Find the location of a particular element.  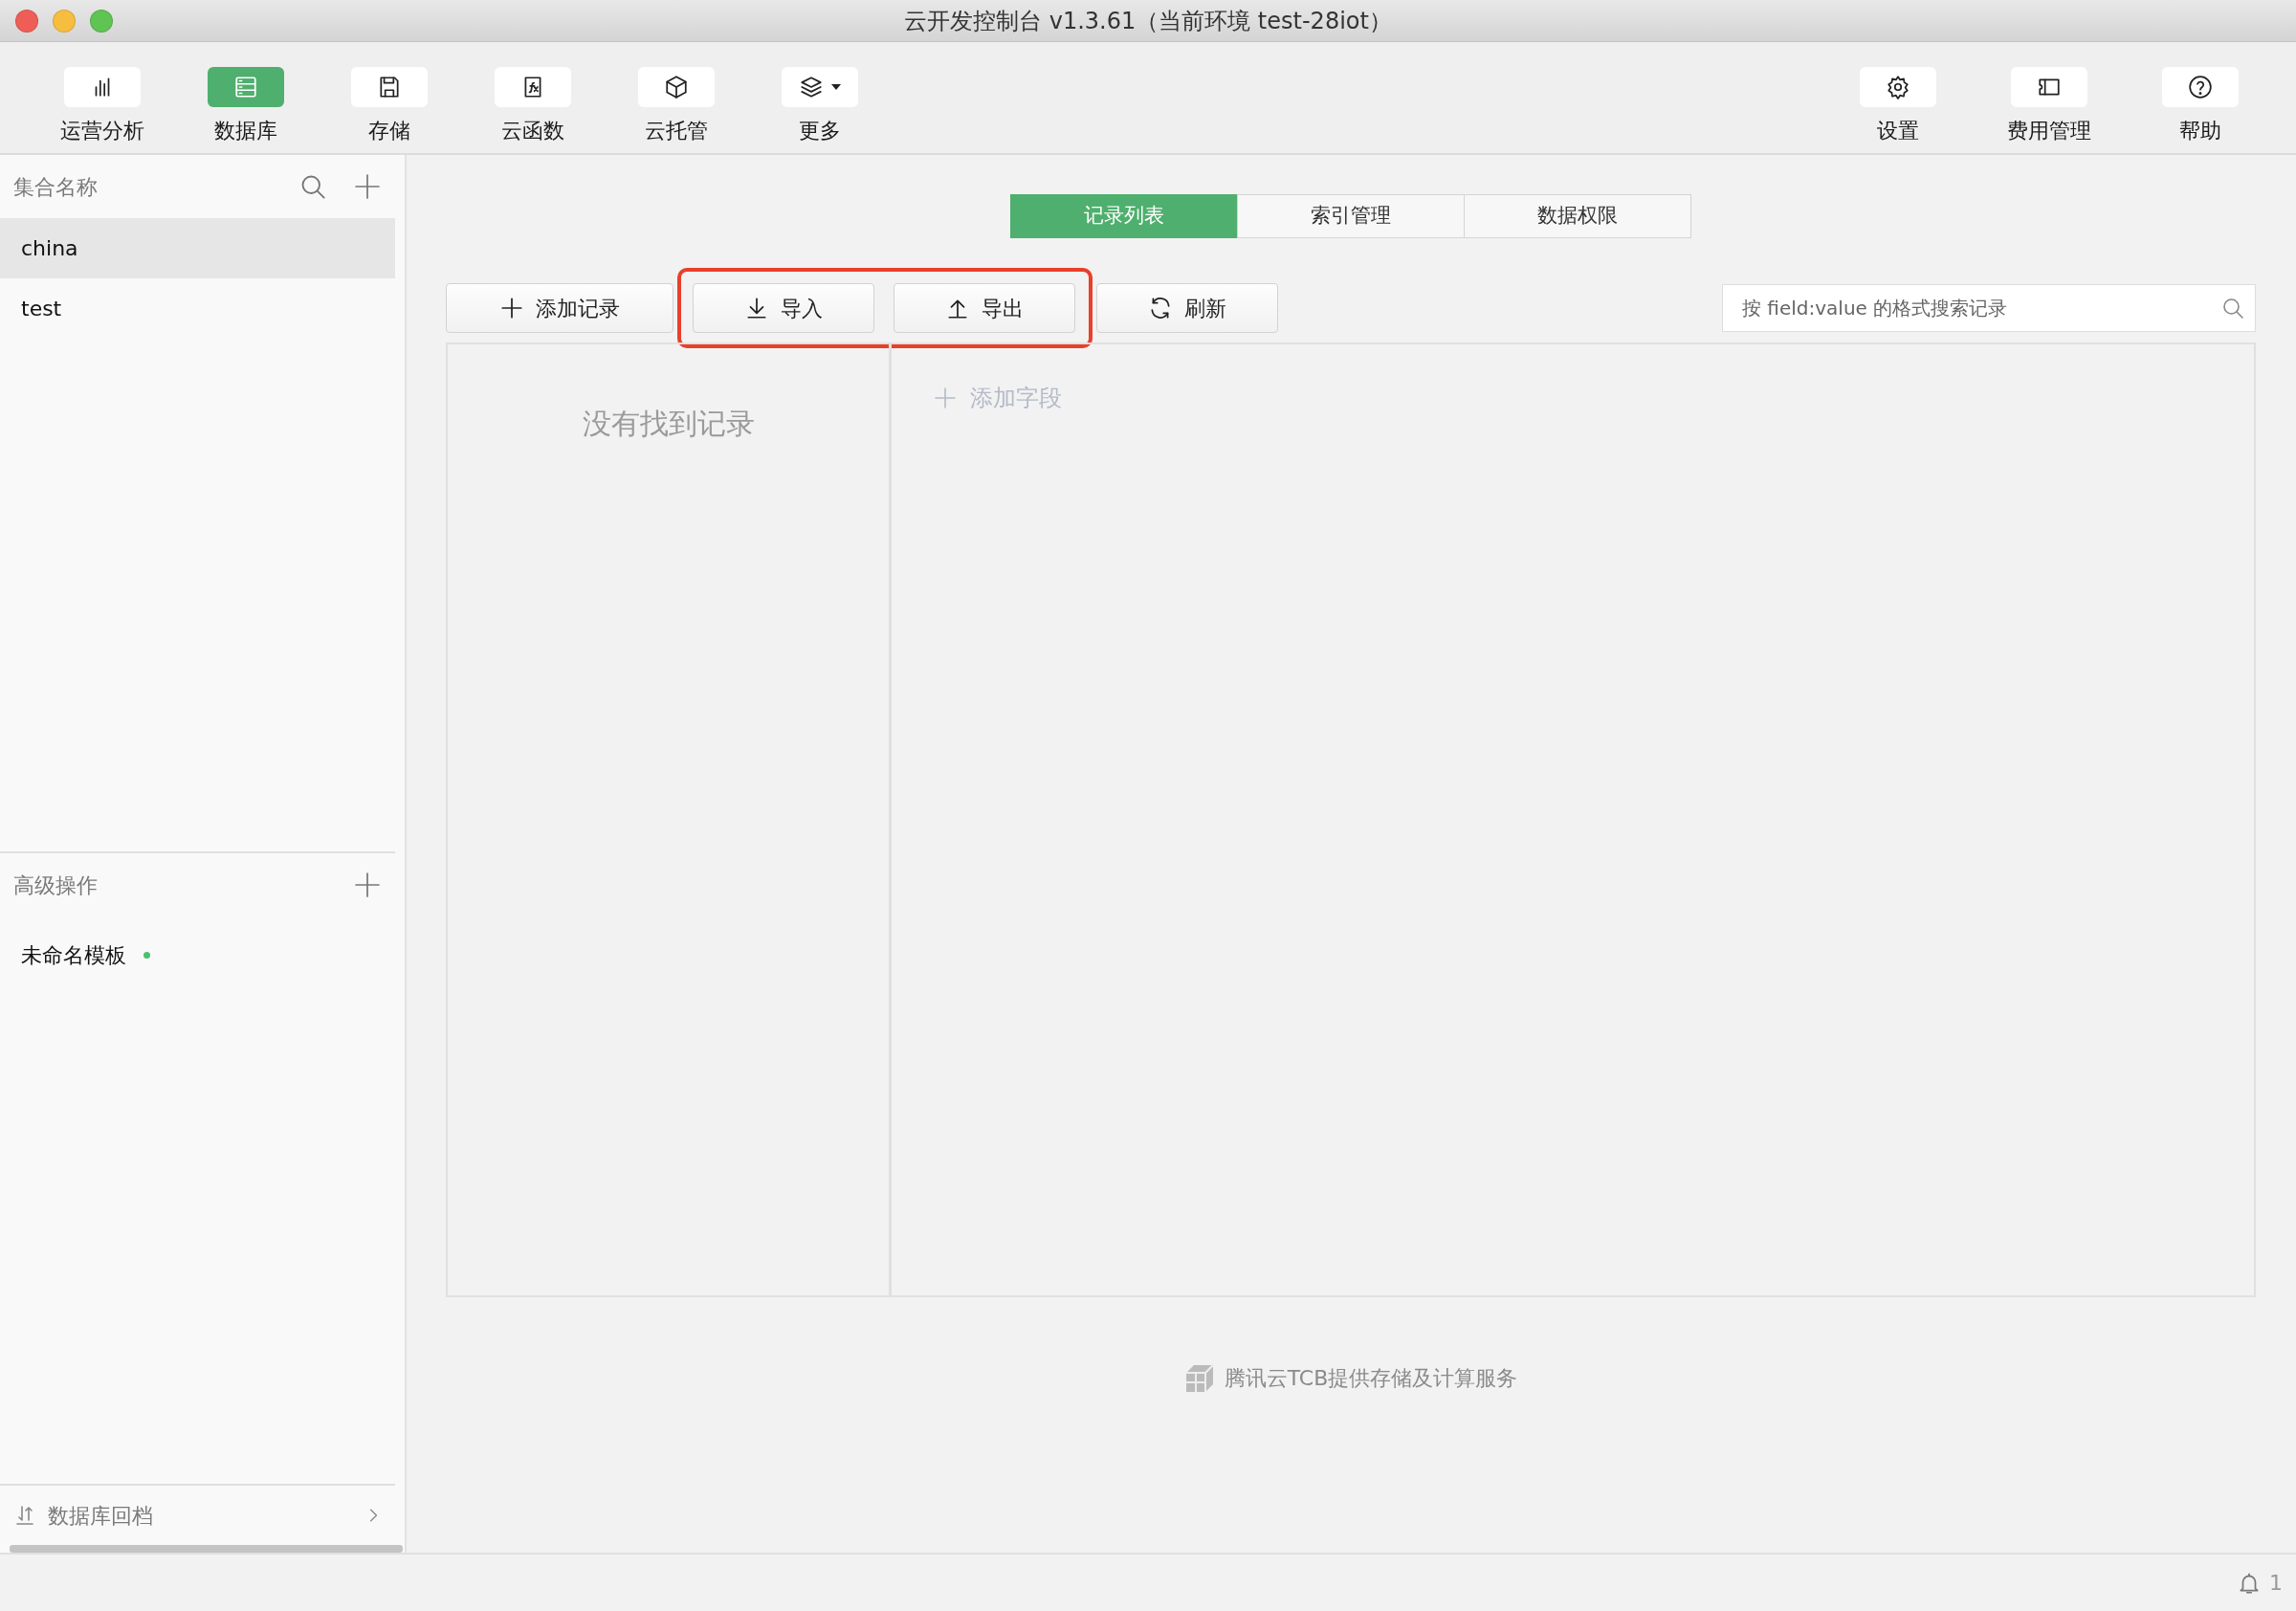

toolbar-label: 云托管 is located at coordinates (677, 130).